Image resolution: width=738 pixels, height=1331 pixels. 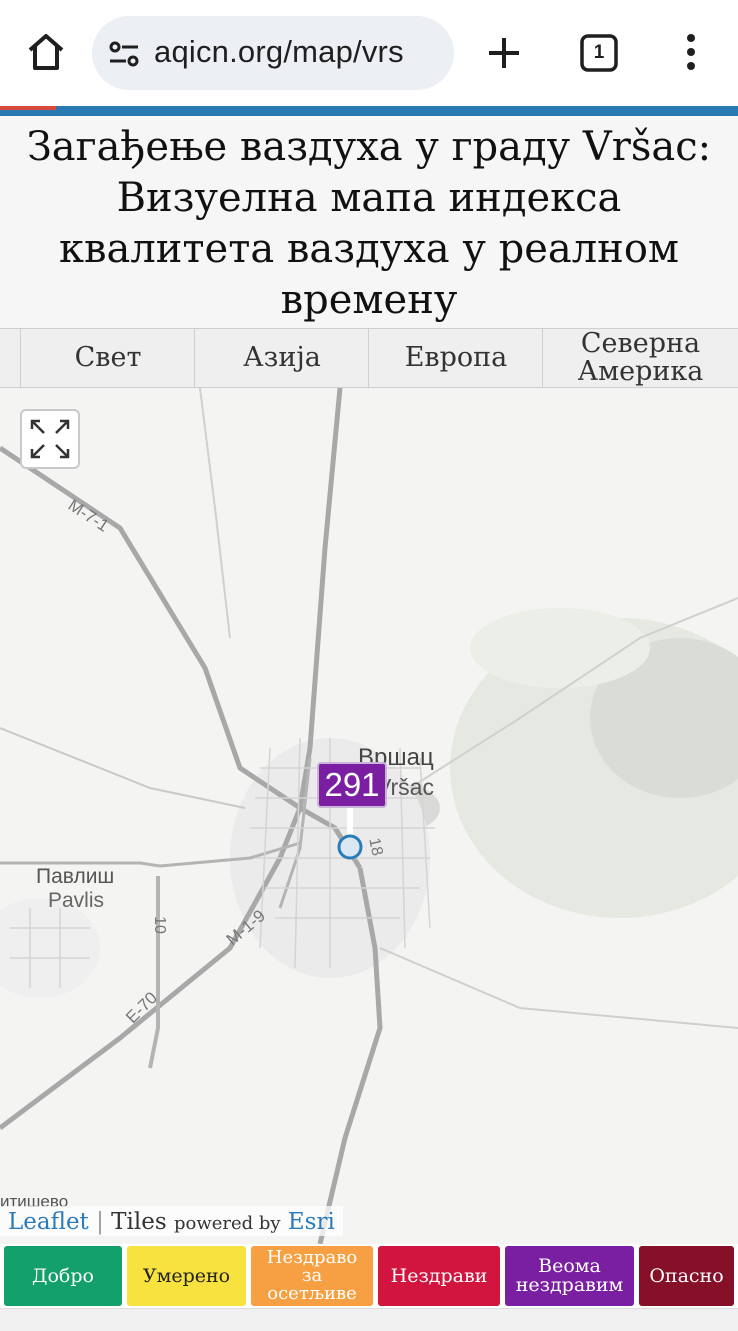 I want to click on browser-toolbar: aqicn.org/map/vrs 1, so click(x=369, y=53).